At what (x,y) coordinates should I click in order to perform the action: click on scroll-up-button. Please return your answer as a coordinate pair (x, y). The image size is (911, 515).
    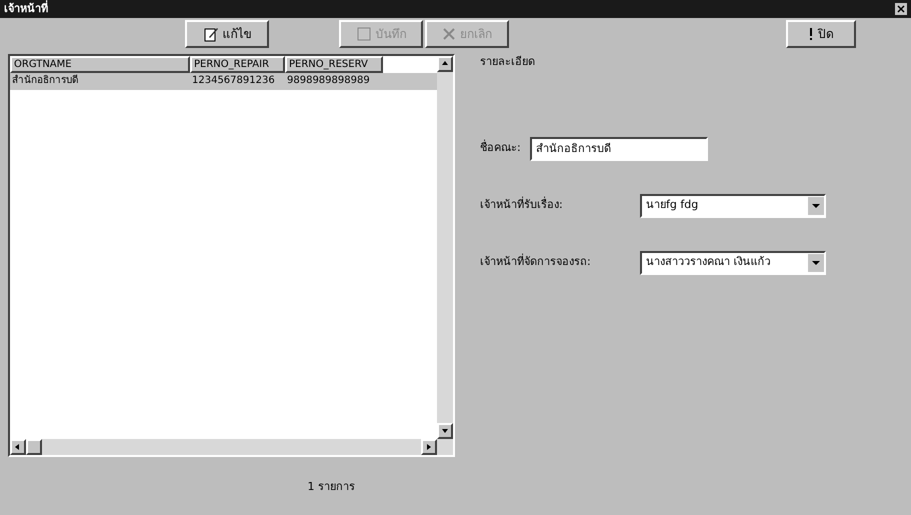
    Looking at the image, I should click on (445, 64).